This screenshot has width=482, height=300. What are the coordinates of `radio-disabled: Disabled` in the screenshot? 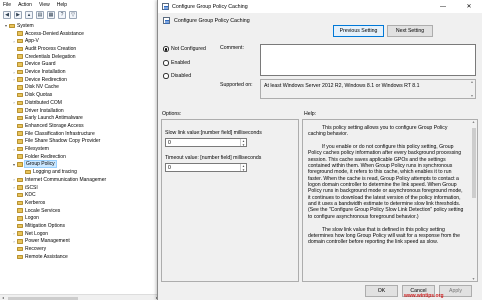 It's located at (177, 76).